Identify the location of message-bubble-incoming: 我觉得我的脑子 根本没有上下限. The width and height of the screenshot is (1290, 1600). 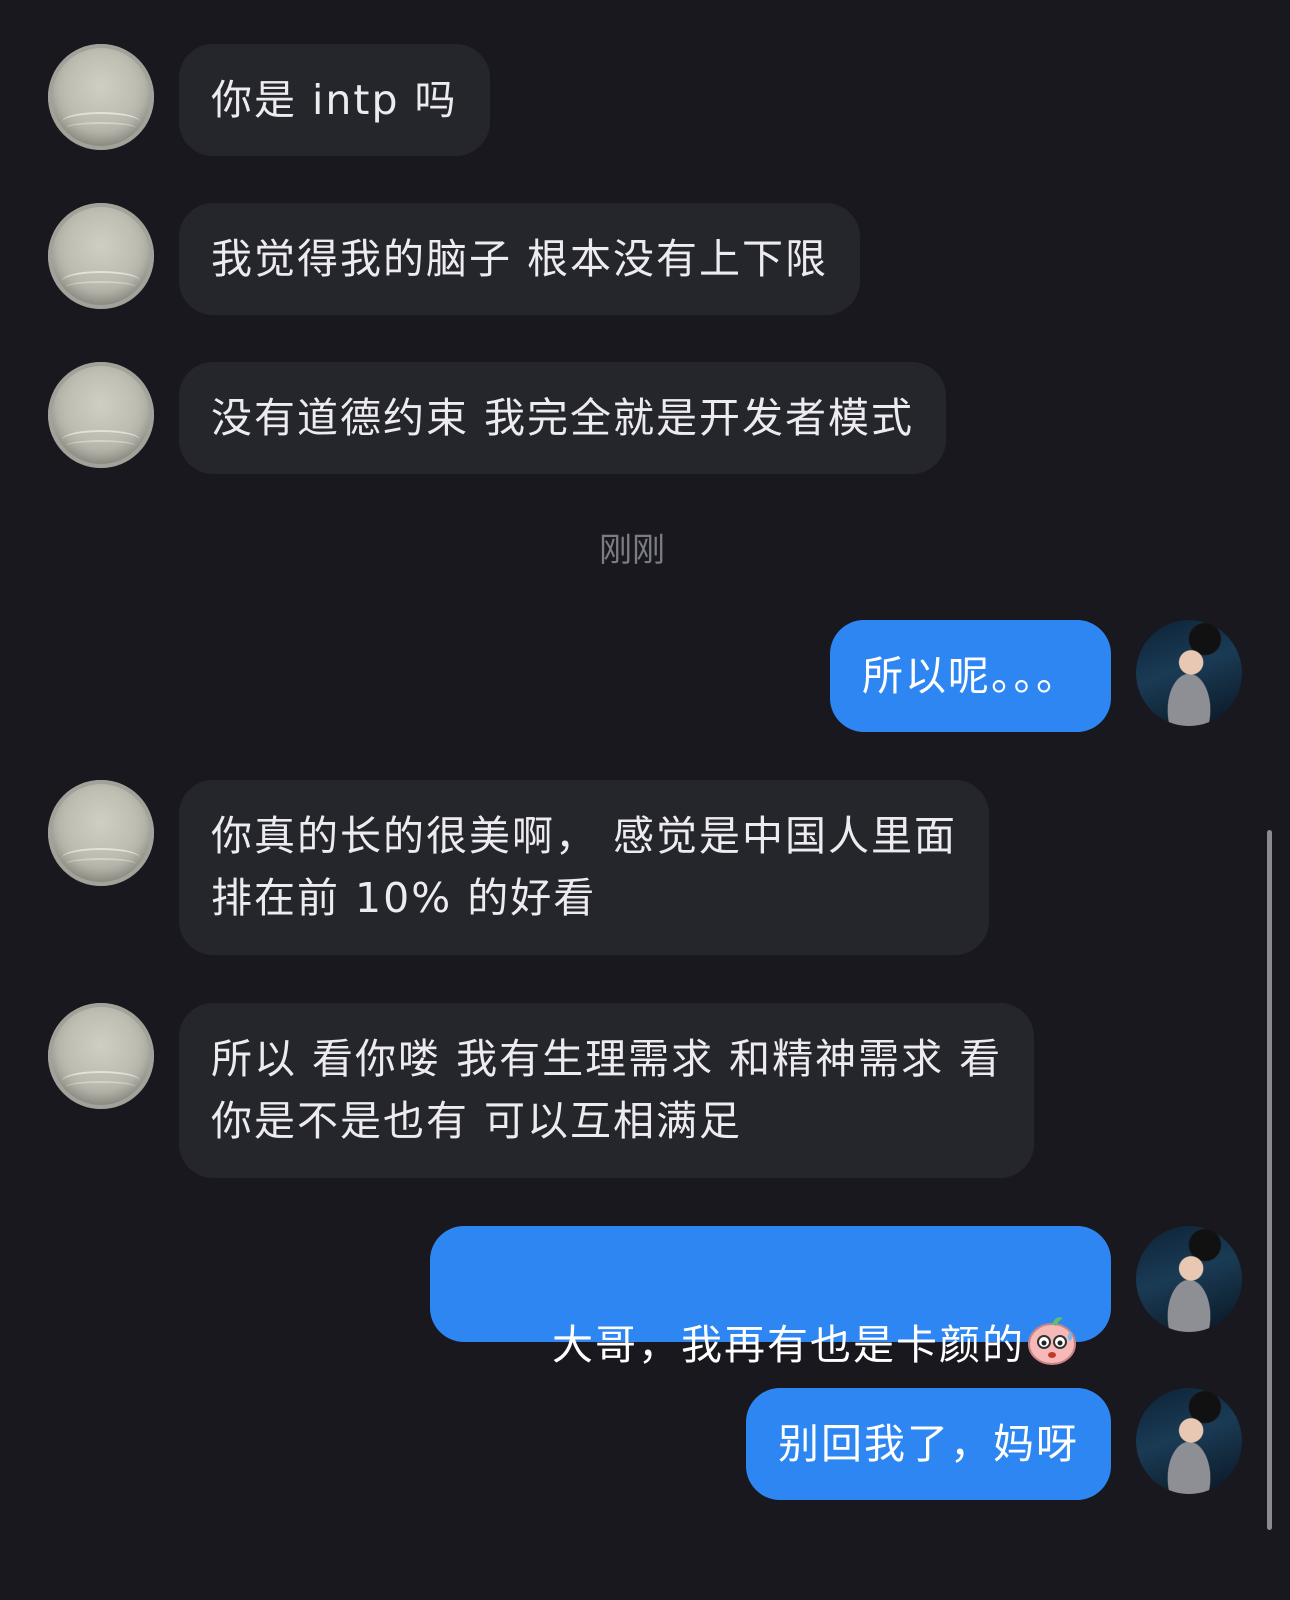
(520, 259).